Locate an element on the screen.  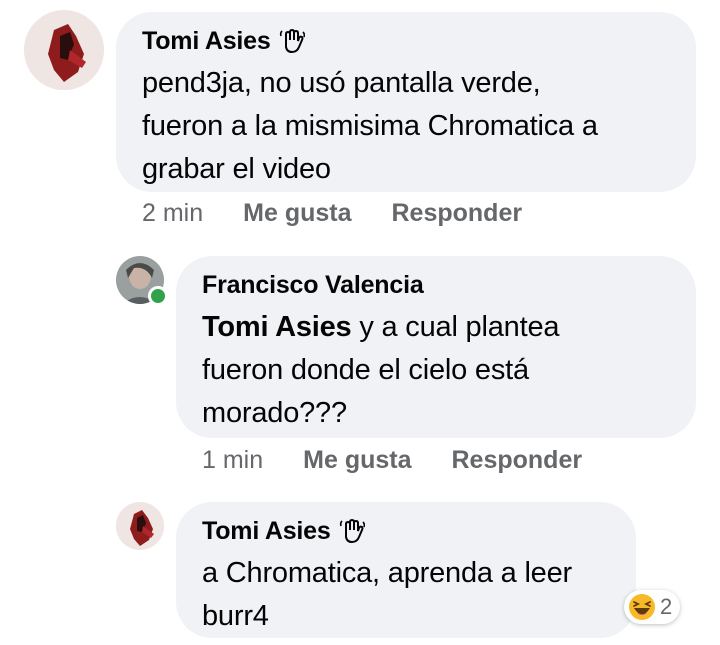
mention-link: Tomi Asies is located at coordinates (277, 327).